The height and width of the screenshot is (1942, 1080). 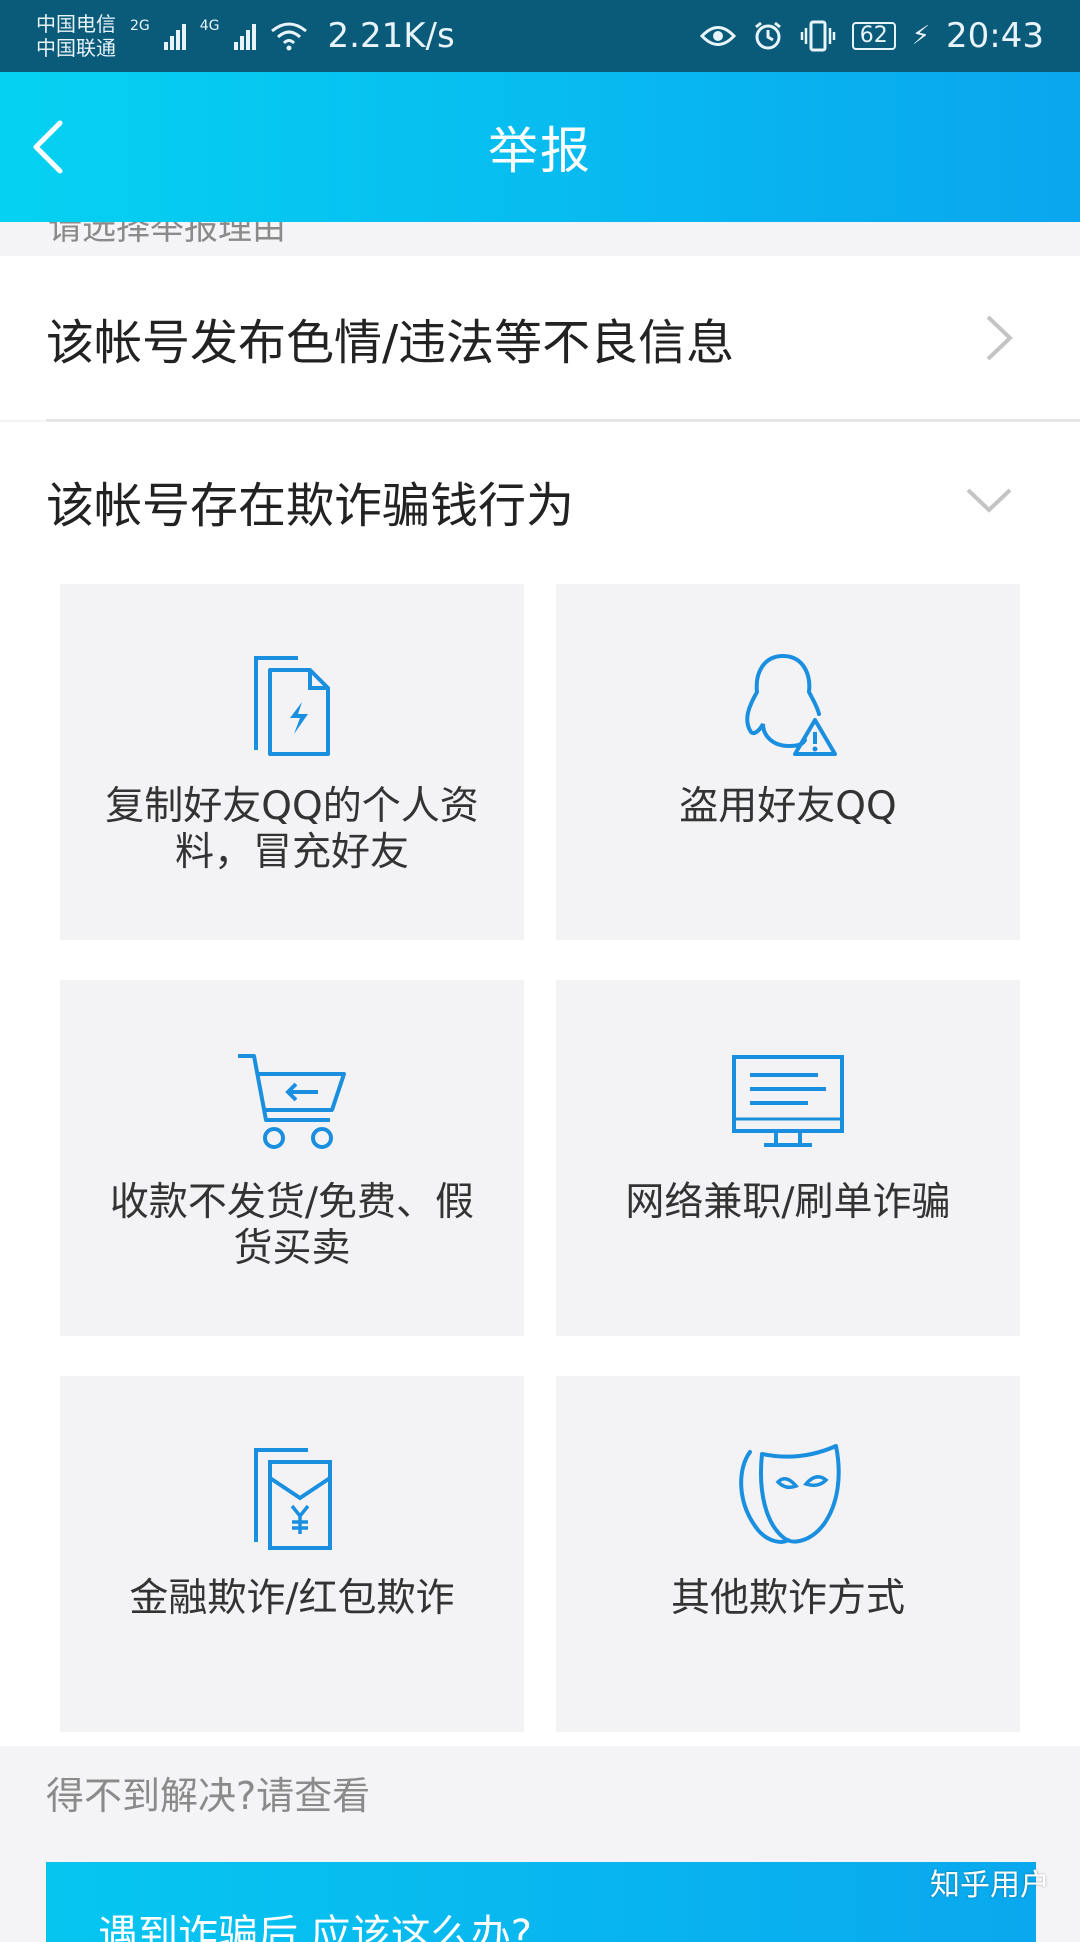 What do you see at coordinates (817, 36) in the screenshot?
I see `vibrate-icon` at bounding box center [817, 36].